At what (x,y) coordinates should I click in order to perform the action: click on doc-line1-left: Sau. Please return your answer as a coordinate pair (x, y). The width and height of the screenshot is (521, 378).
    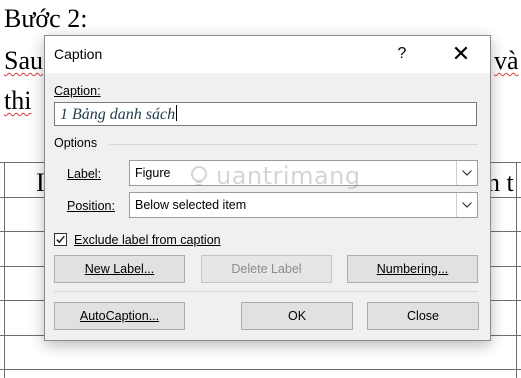
    Looking at the image, I should click on (23, 60).